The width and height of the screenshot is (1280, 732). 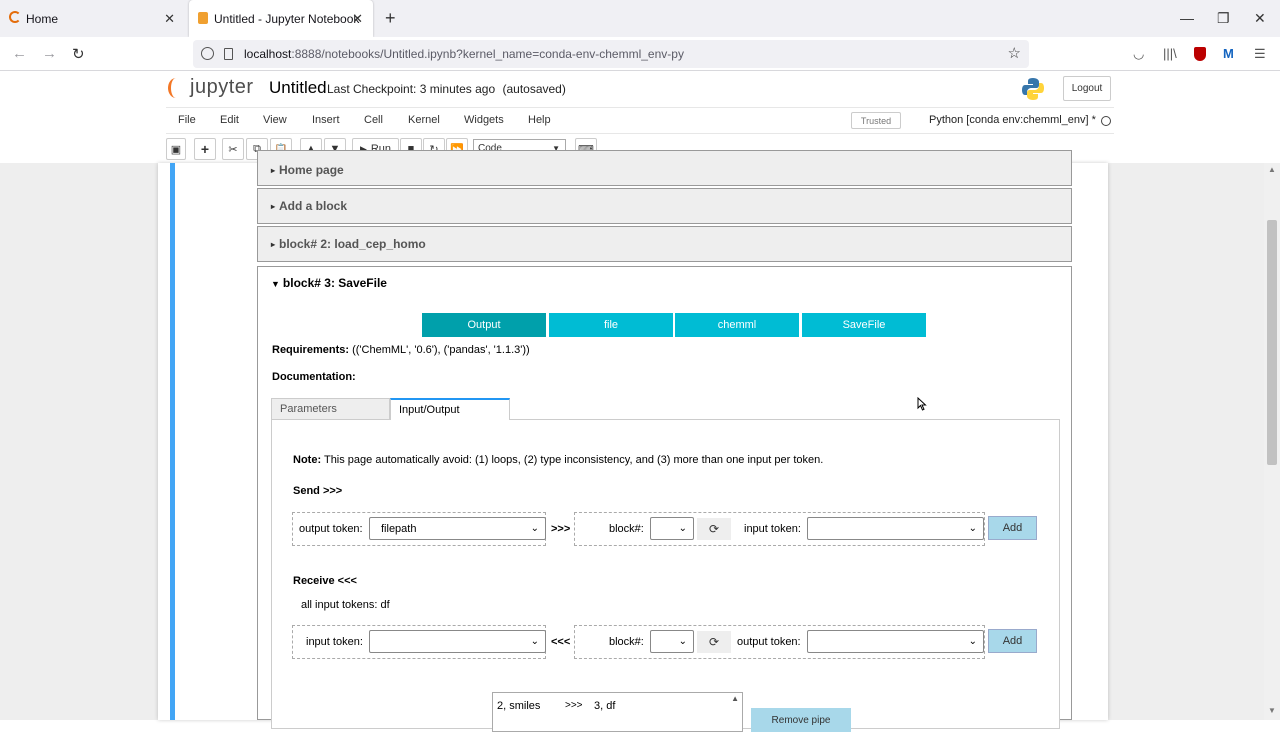 I want to click on menu-cell: Cell, so click(x=373, y=120).